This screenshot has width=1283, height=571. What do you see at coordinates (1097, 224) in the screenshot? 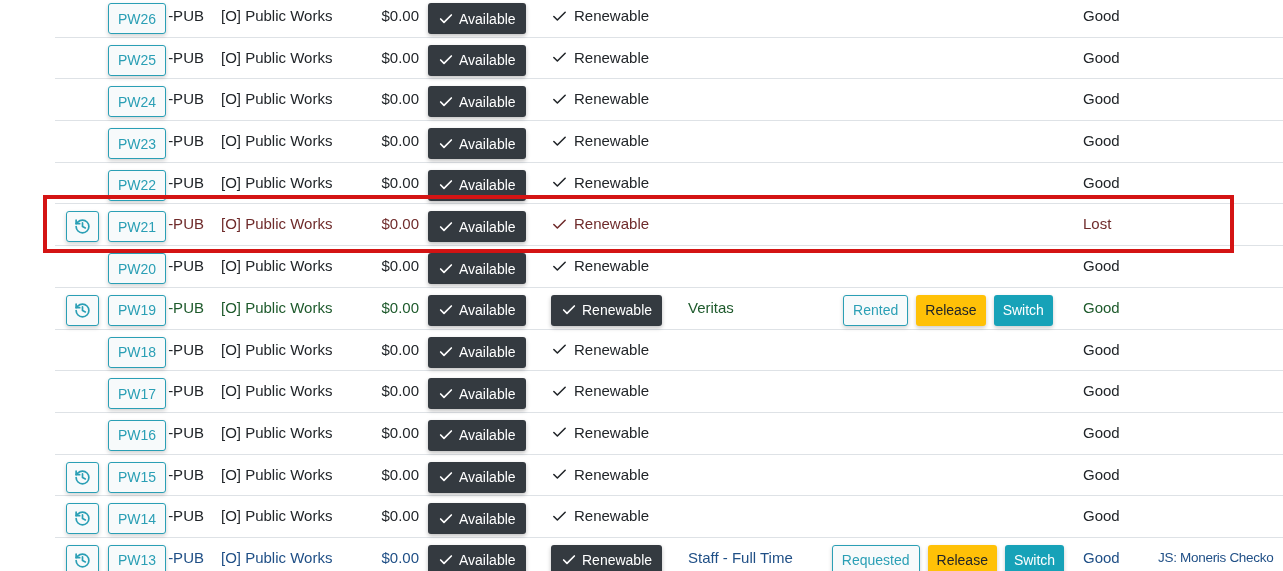
I see `condition-text: Lost` at bounding box center [1097, 224].